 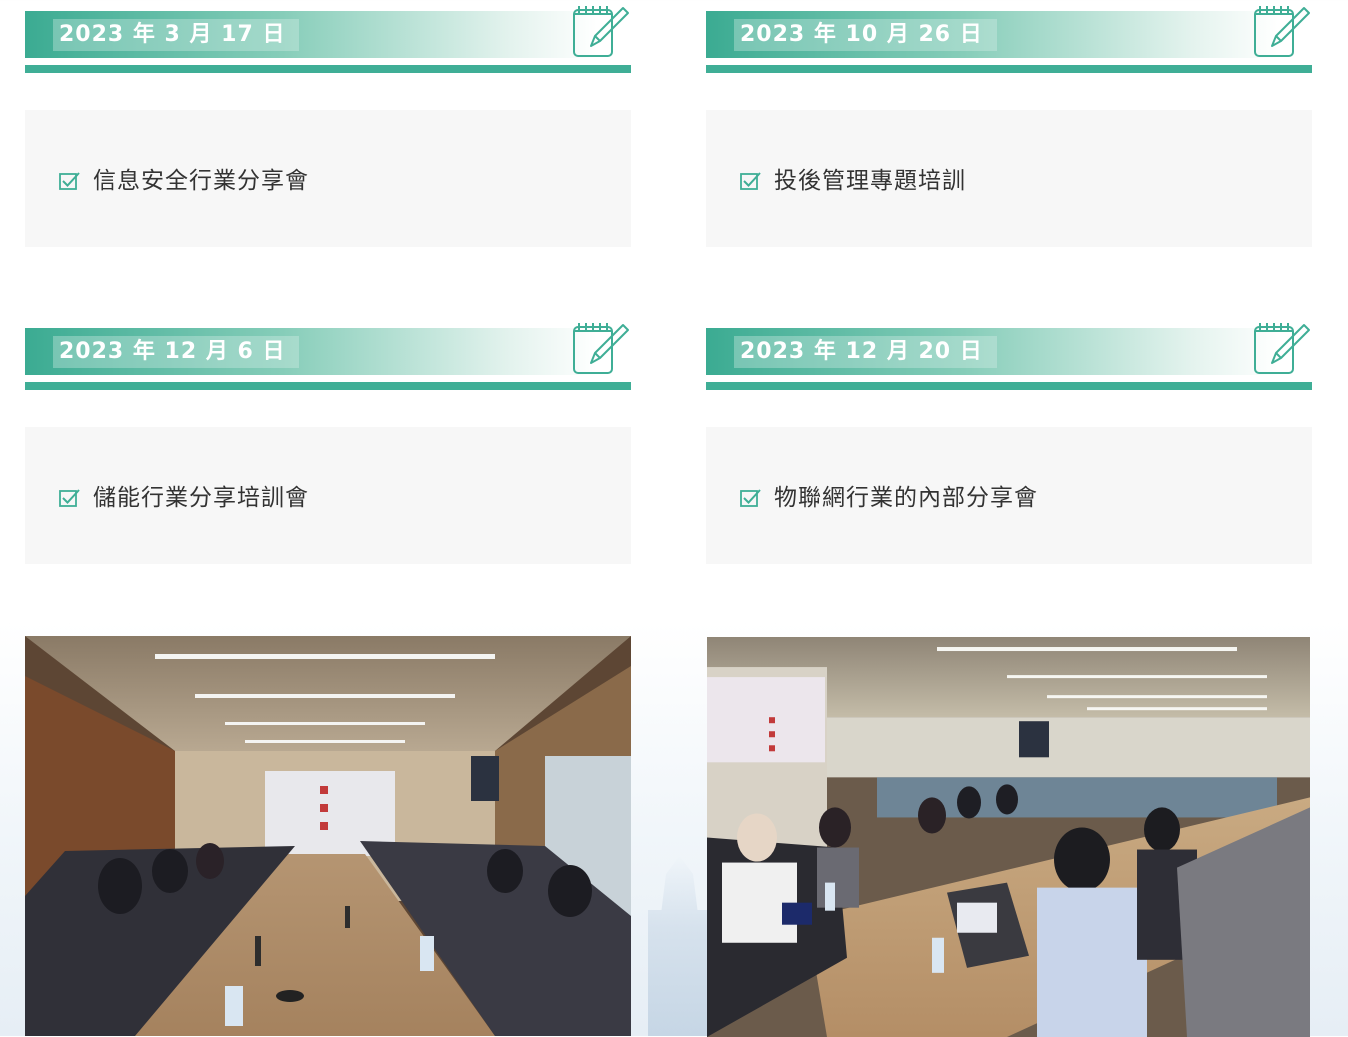 I want to click on event-item: 投後管理專題培訓, so click(x=853, y=181).